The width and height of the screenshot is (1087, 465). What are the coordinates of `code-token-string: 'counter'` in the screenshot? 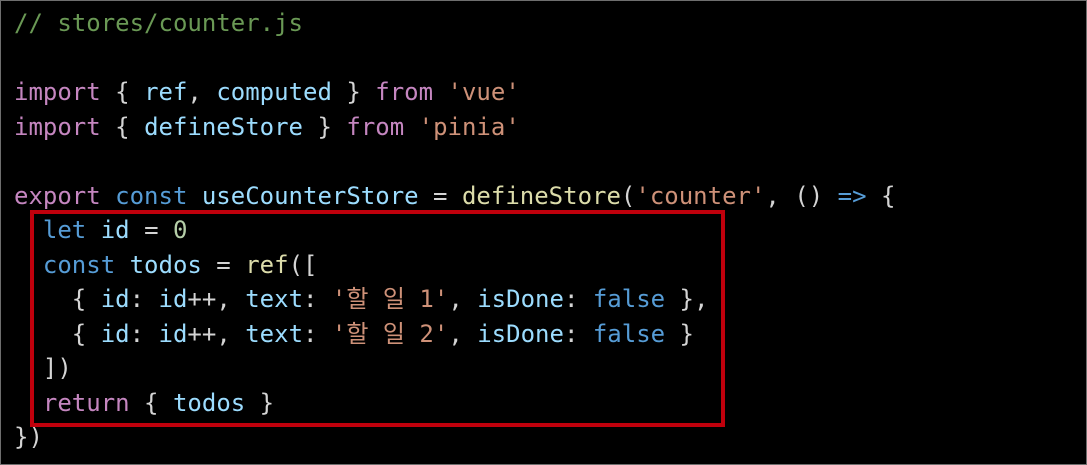 It's located at (700, 195).